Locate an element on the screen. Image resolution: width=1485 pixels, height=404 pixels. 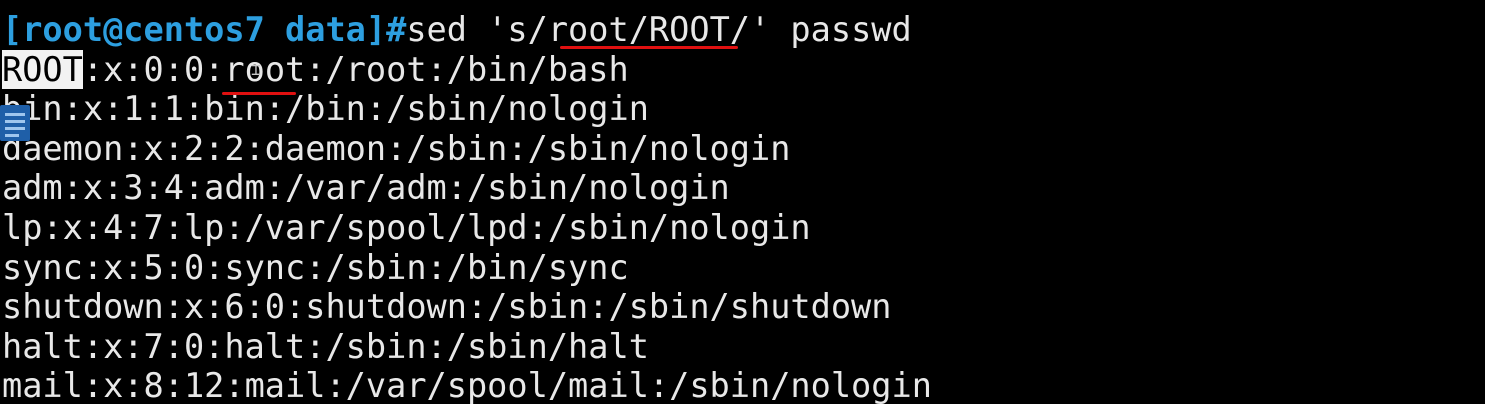
output-line-5: lp:x:4:7:lp:/var/spool/lpd:/sbin/nologin is located at coordinates (406, 227).